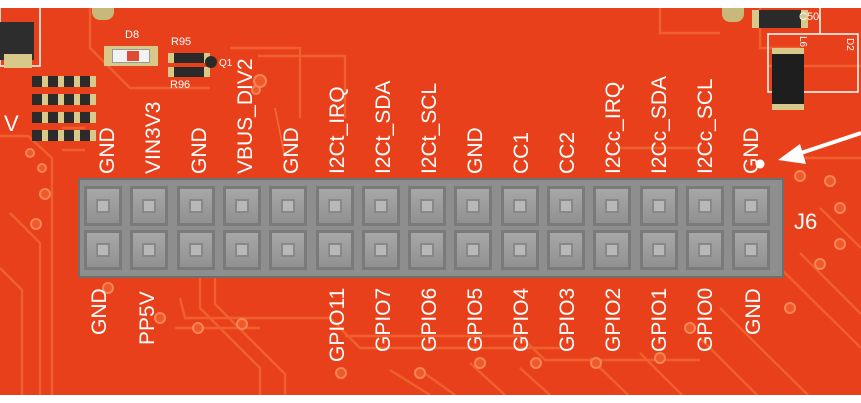 This screenshot has height=403, width=861. What do you see at coordinates (659, 319) in the screenshot?
I see `bottom-pin-label-13: GPIO1` at bounding box center [659, 319].